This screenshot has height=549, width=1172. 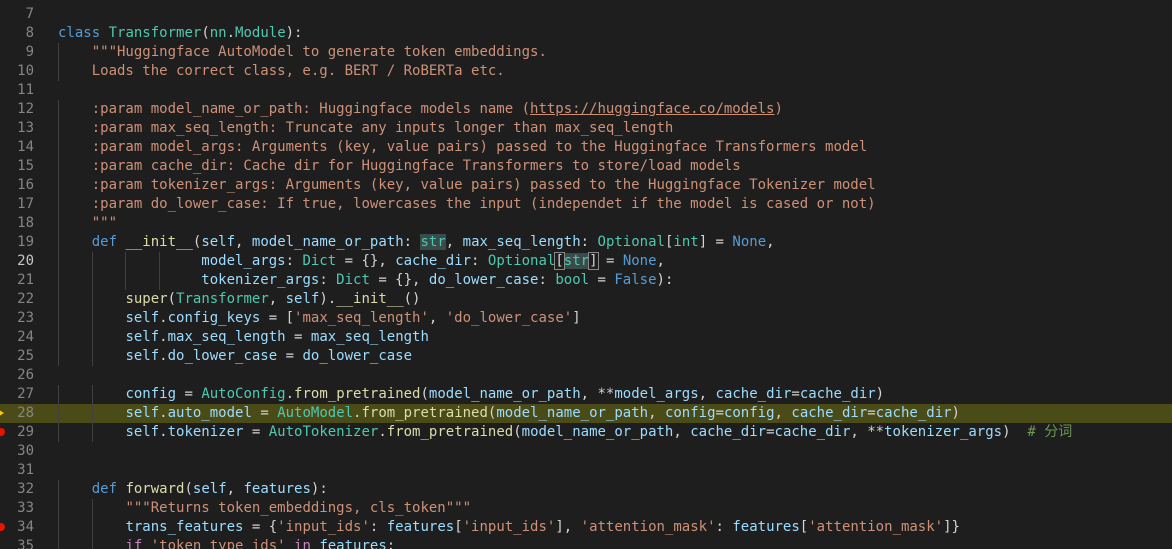 What do you see at coordinates (366, 261) in the screenshot?
I see `code-token: = {},` at bounding box center [366, 261].